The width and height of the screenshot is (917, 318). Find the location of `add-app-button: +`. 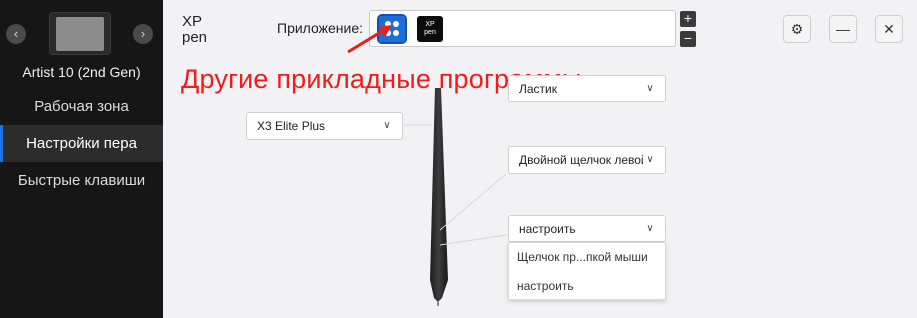

add-app-button: + is located at coordinates (688, 19).